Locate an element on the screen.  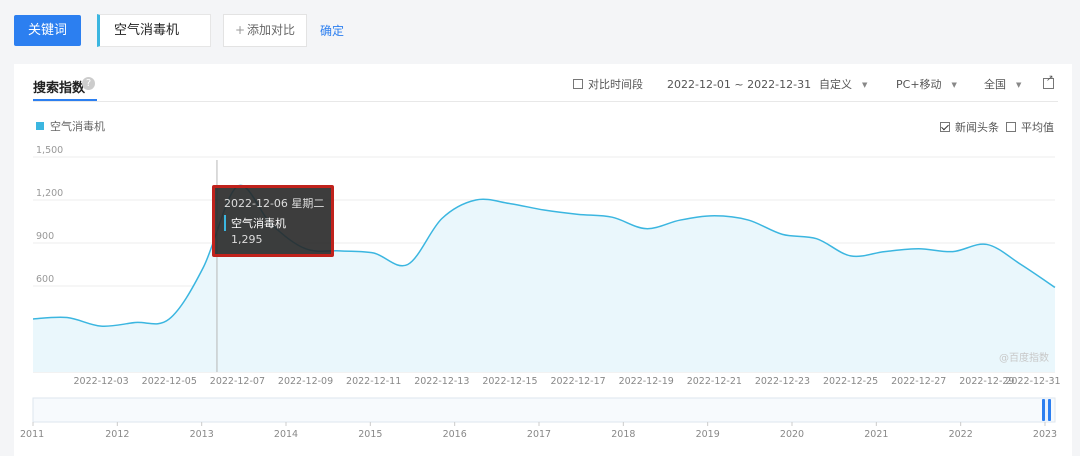
x-tick-label: 2022-12-31 is located at coordinates (1032, 381).